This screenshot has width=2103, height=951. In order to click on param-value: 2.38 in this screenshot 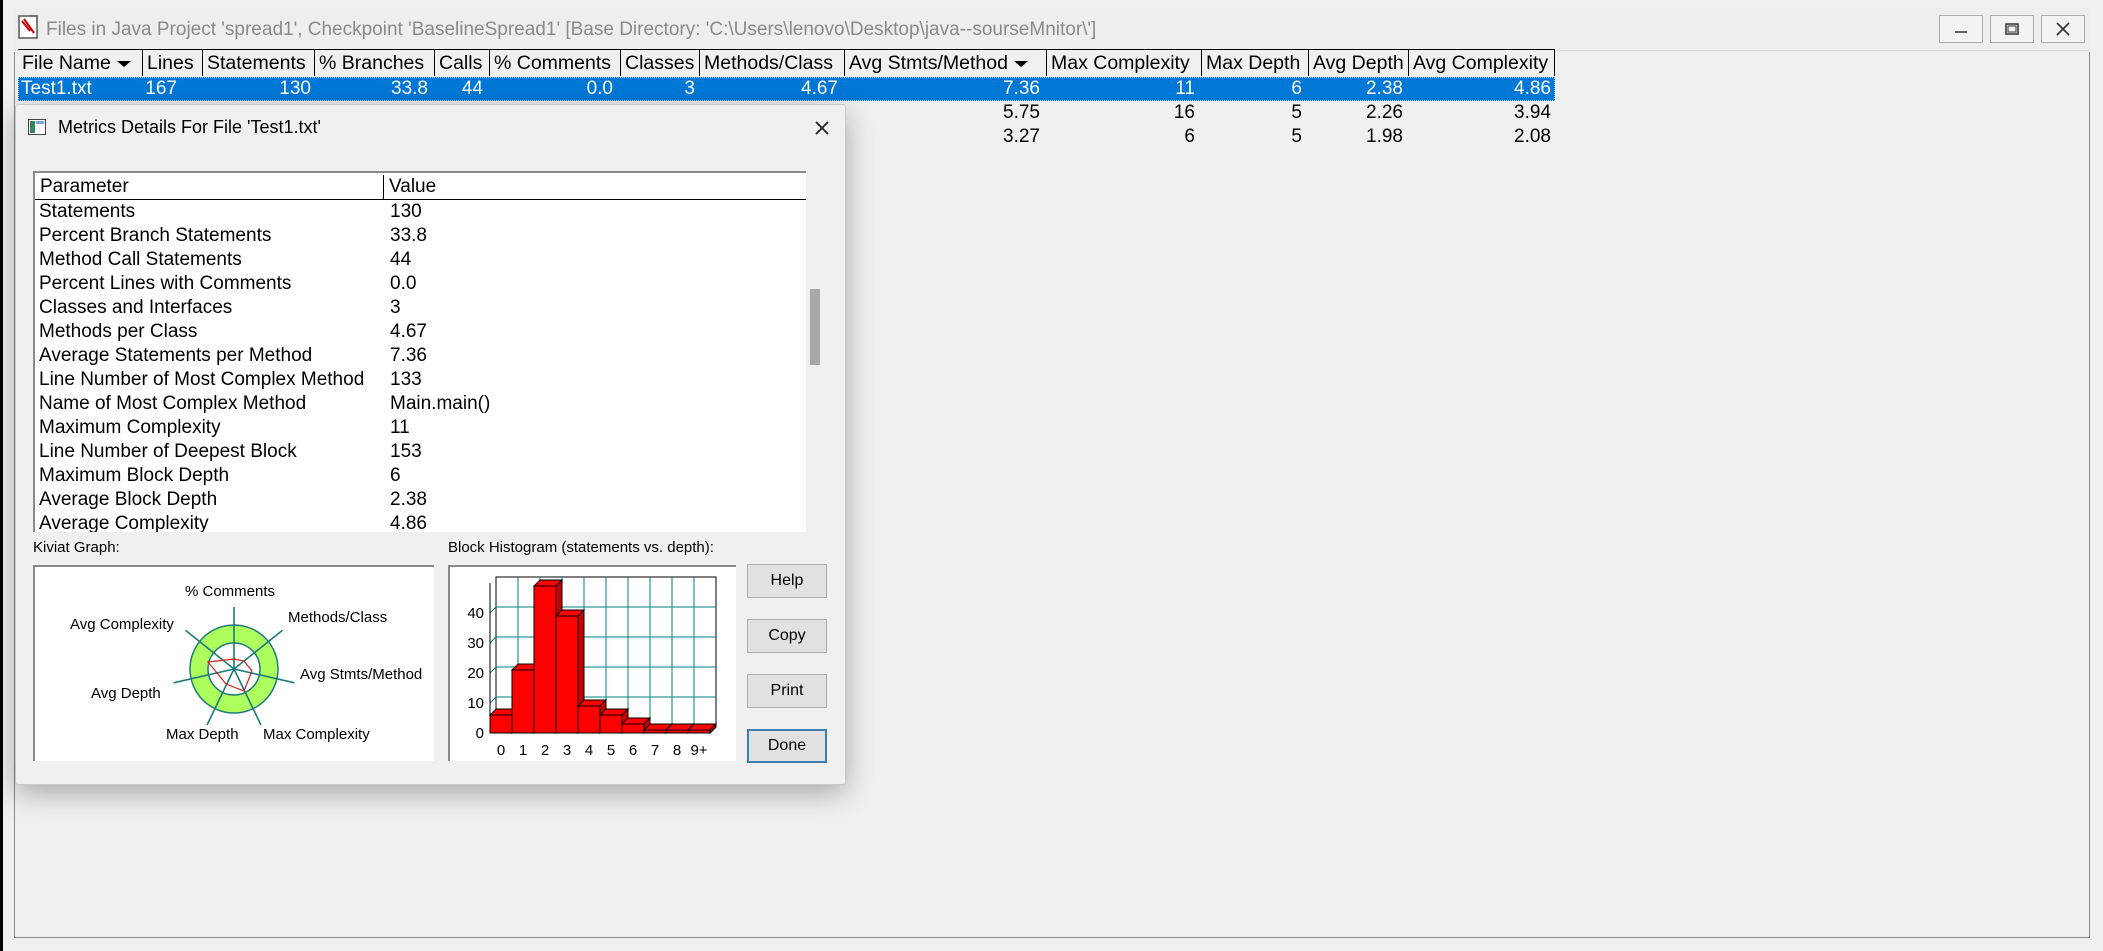, I will do `click(408, 499)`.